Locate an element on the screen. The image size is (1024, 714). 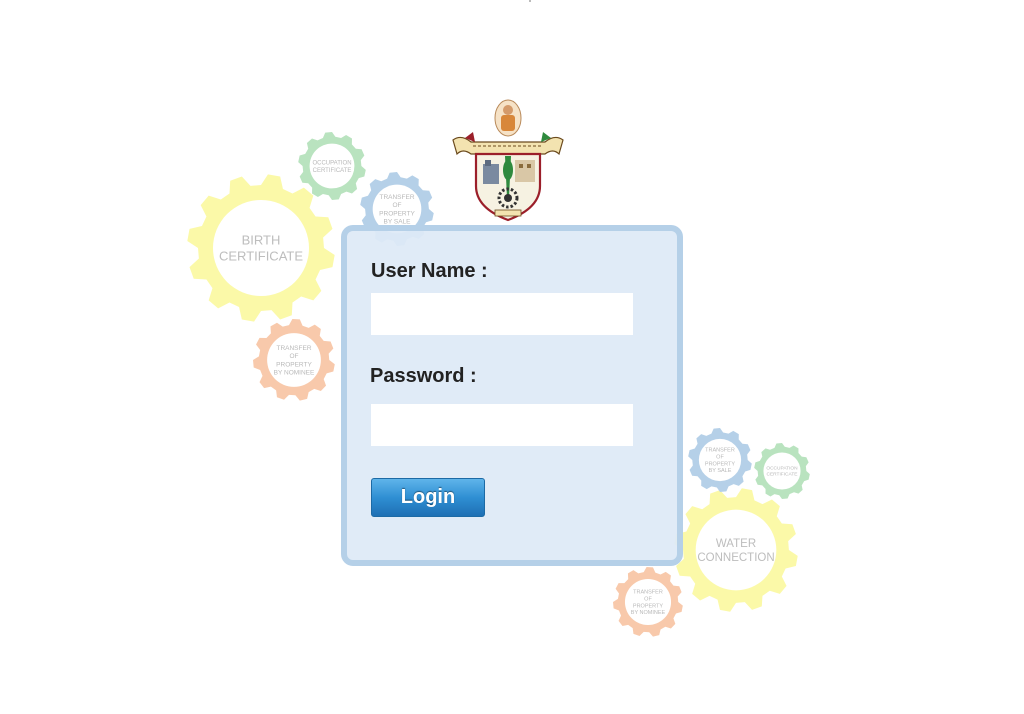
gear-occupation-certificate-left: OCCUPATION CERTIFICATE is located at coordinates (332, 166).